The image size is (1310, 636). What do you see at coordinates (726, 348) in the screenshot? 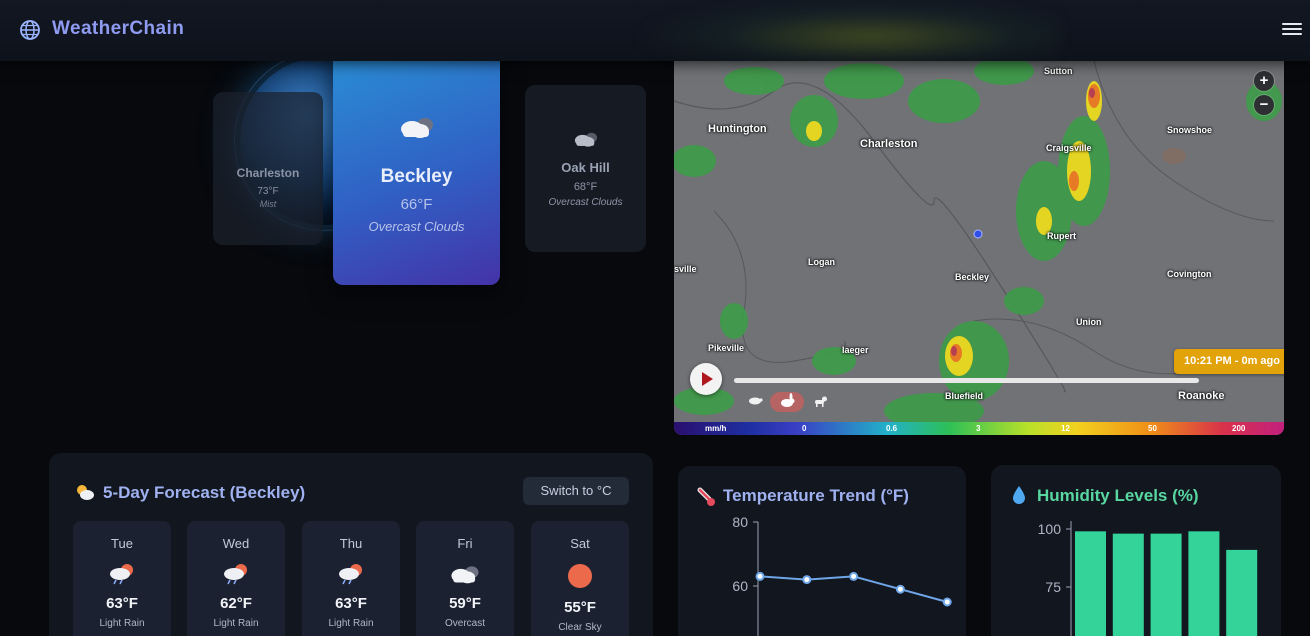
I see `map-label-pikeville: Pikeville` at bounding box center [726, 348].